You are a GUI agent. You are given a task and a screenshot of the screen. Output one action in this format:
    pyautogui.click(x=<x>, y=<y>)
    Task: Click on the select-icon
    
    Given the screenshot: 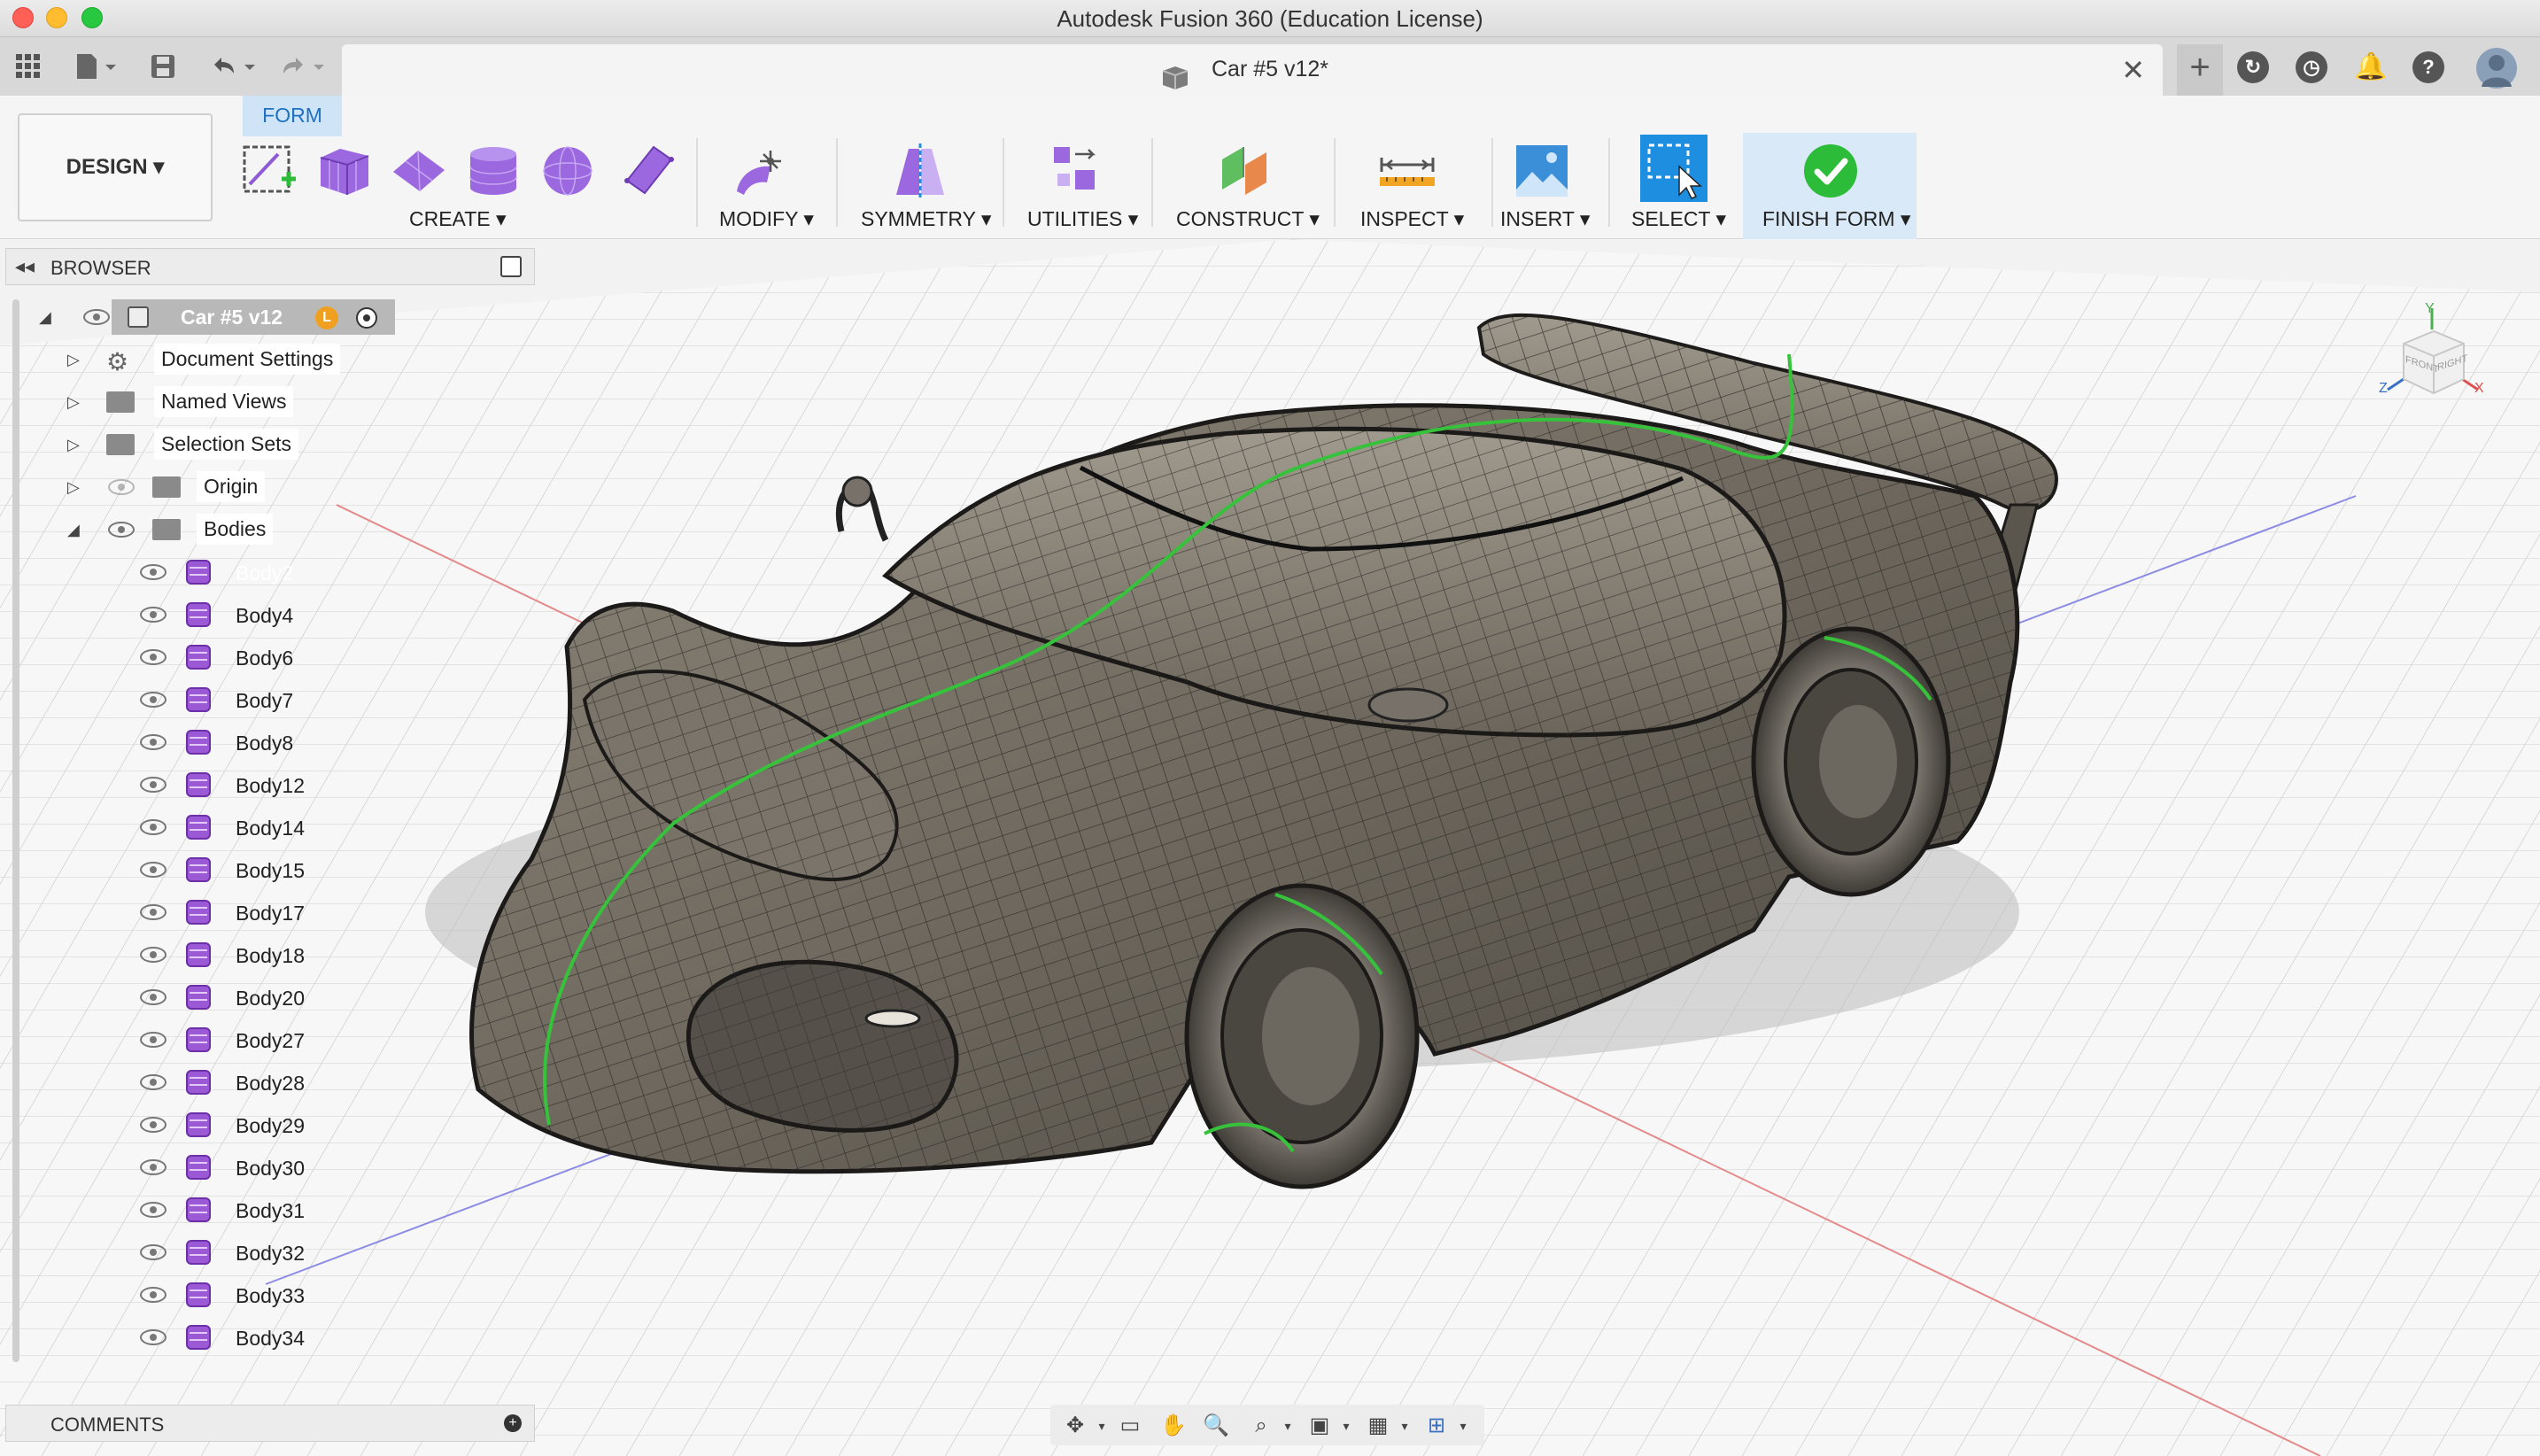 What is the action you would take?
    pyautogui.click(x=1674, y=168)
    